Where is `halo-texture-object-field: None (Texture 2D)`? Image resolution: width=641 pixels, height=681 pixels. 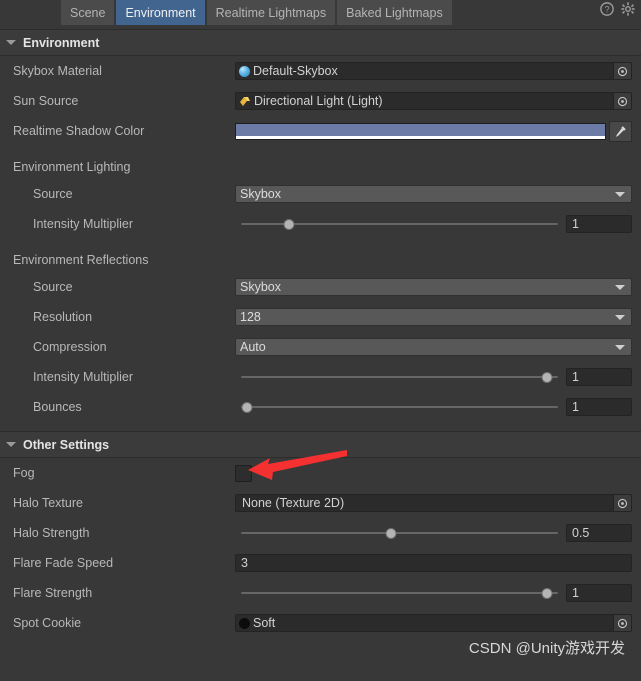 halo-texture-object-field: None (Texture 2D) is located at coordinates (433, 503).